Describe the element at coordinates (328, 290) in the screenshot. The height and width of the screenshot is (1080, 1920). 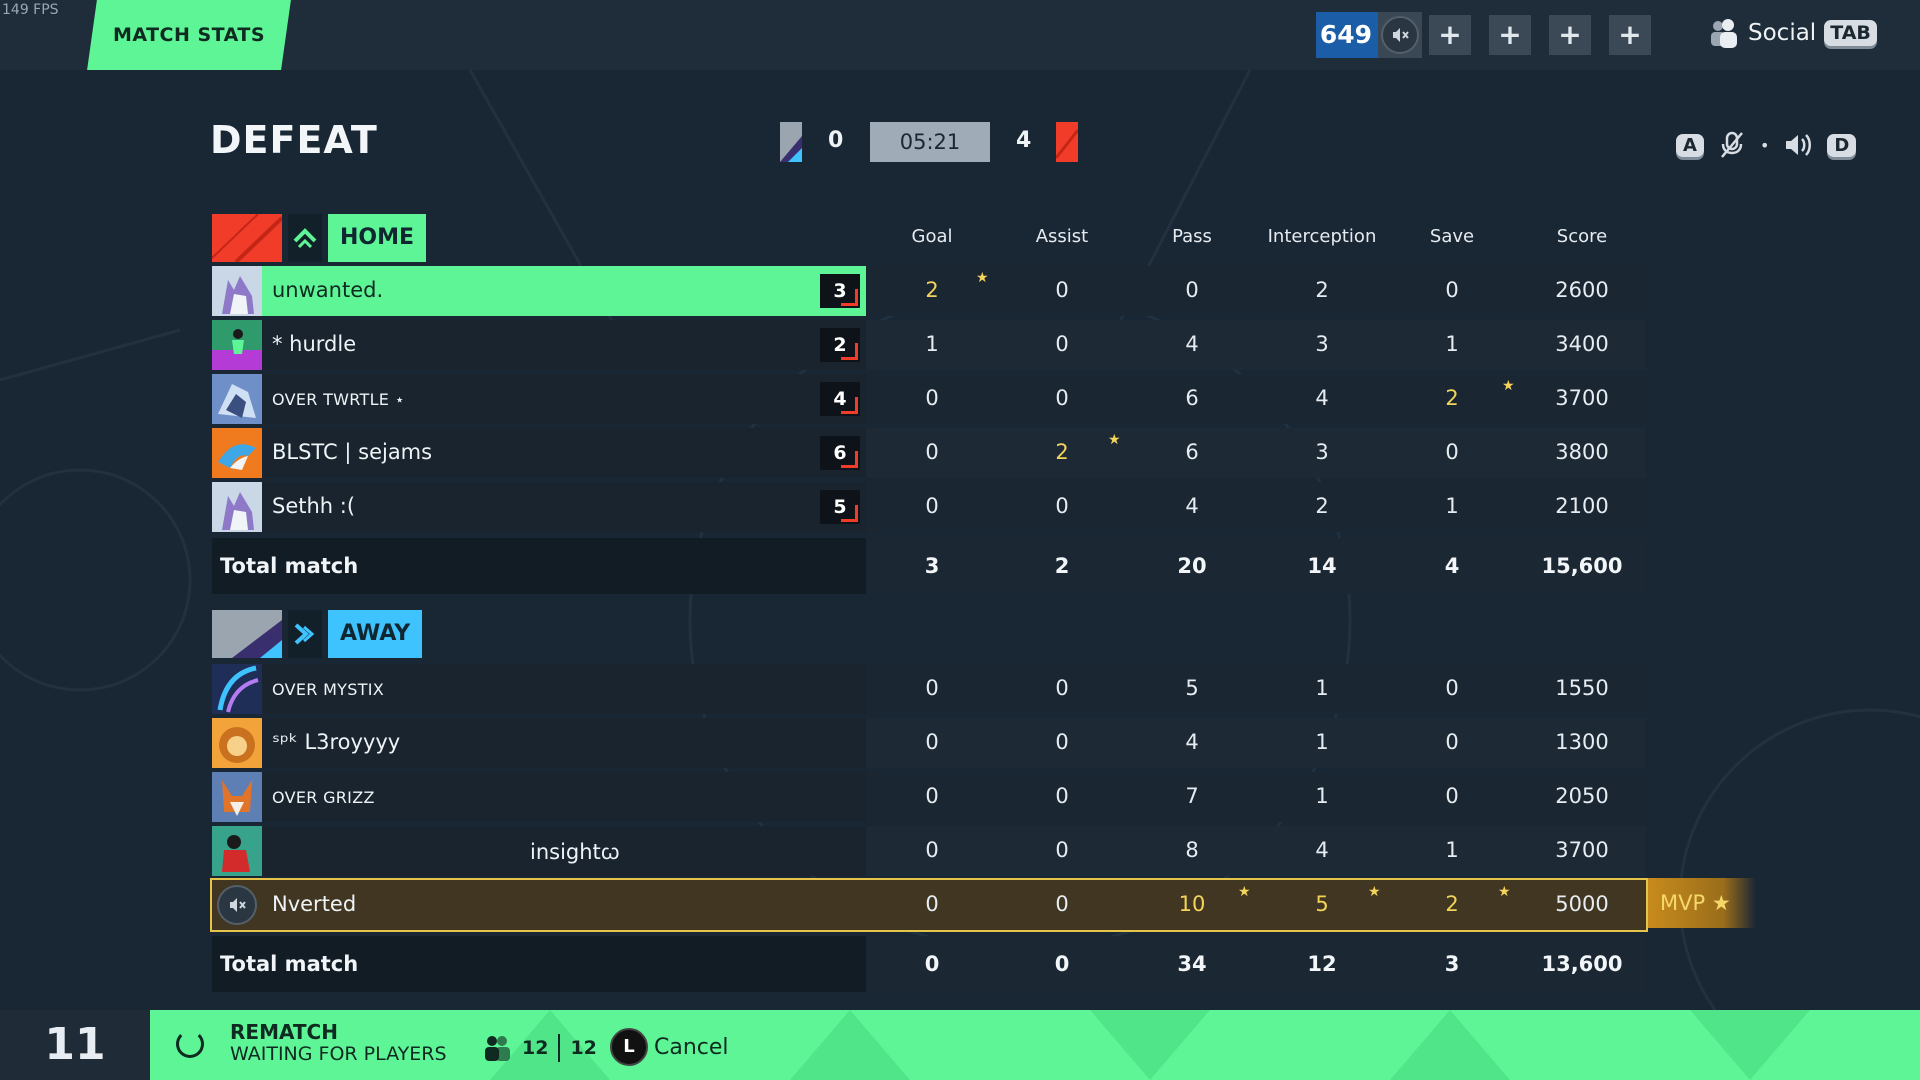
I see `player-name: unwanted.` at that location.